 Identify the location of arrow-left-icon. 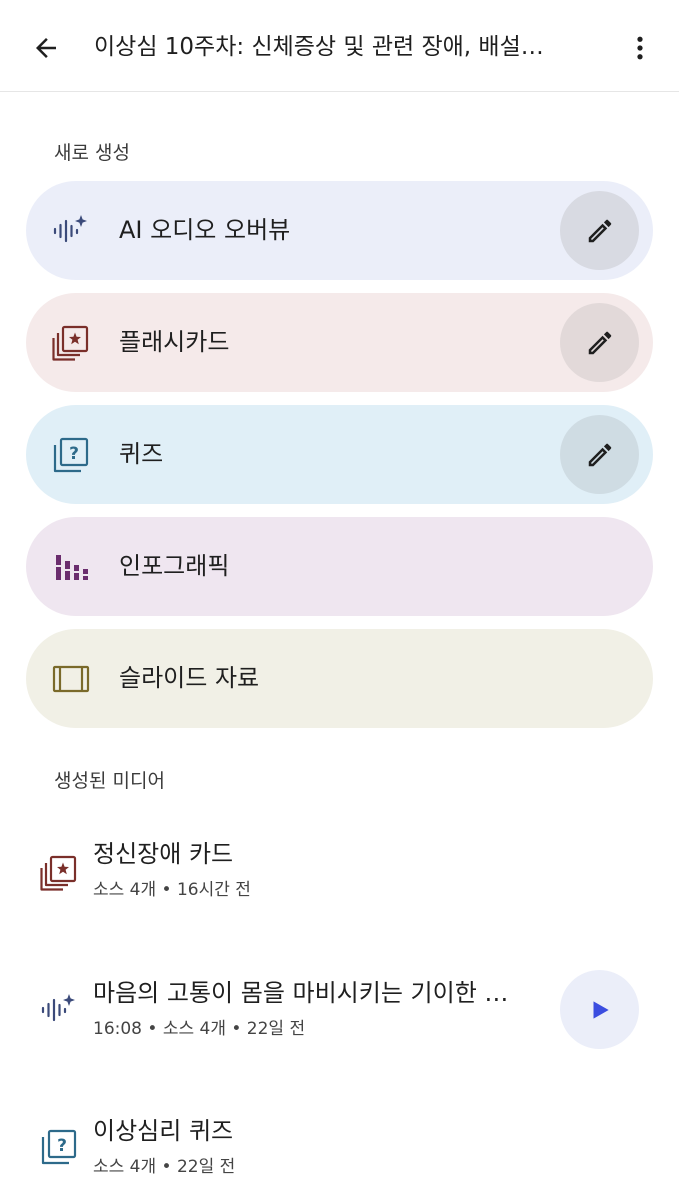
(46, 48).